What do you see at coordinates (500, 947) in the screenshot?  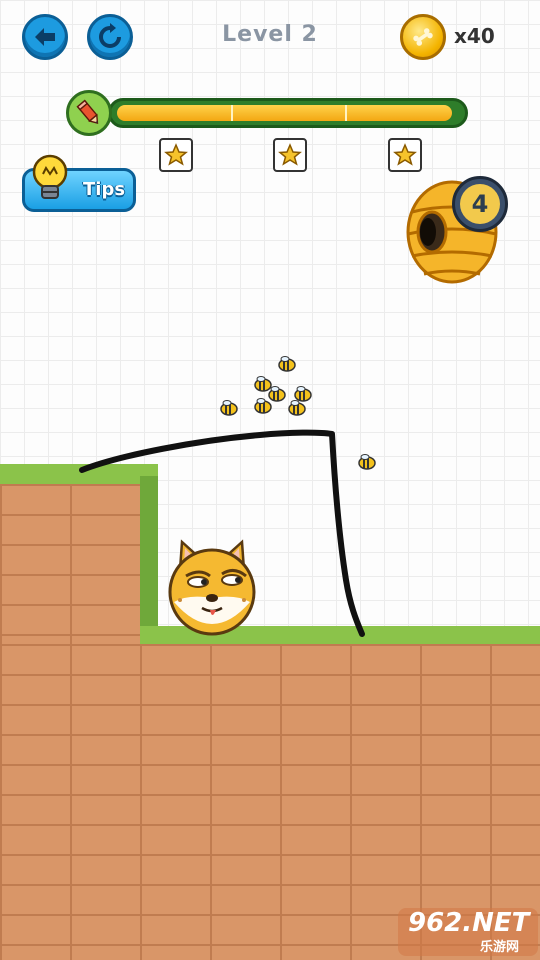 I see `watermark-sub: 乐游网` at bounding box center [500, 947].